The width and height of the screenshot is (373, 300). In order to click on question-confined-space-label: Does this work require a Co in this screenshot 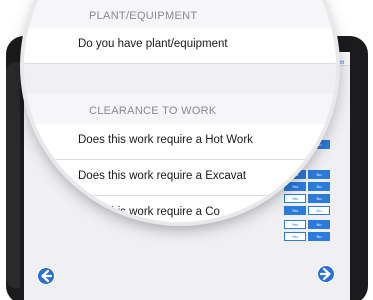, I will do `click(149, 212)`.